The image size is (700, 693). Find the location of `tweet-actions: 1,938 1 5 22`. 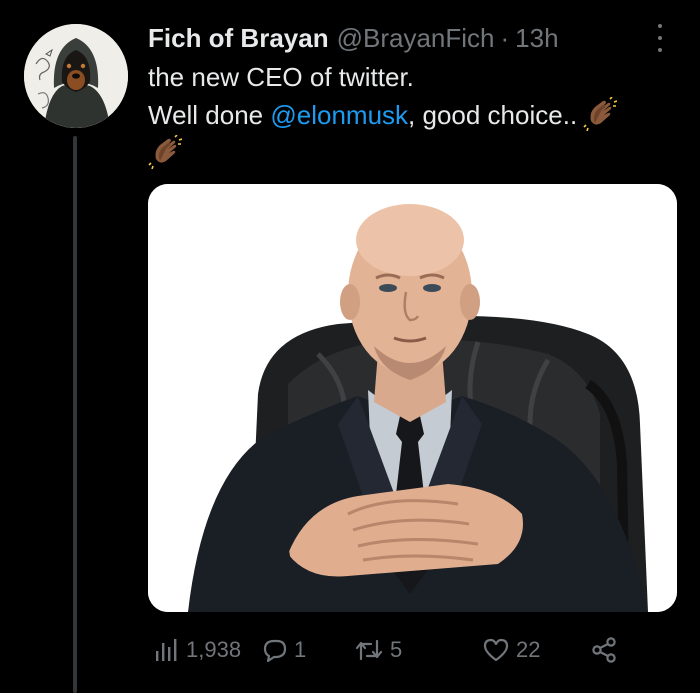

tweet-actions: 1,938 1 5 22 is located at coordinates (393, 650).